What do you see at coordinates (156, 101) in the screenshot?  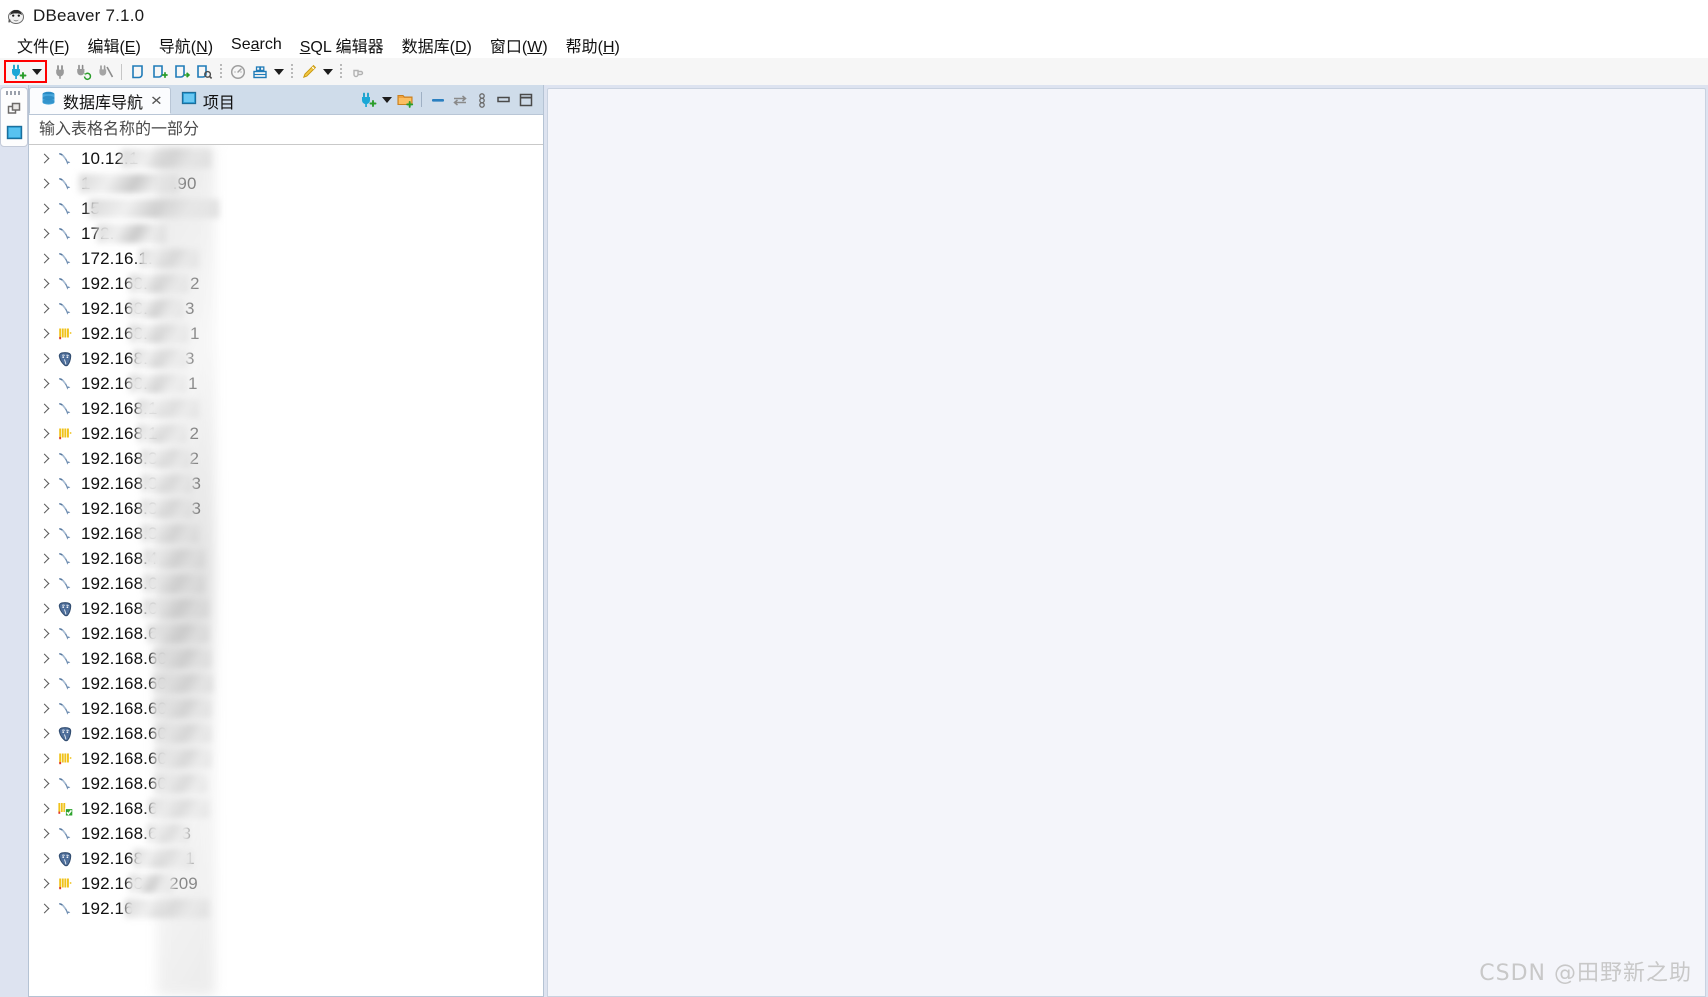 I see `close-icon: ✕` at bounding box center [156, 101].